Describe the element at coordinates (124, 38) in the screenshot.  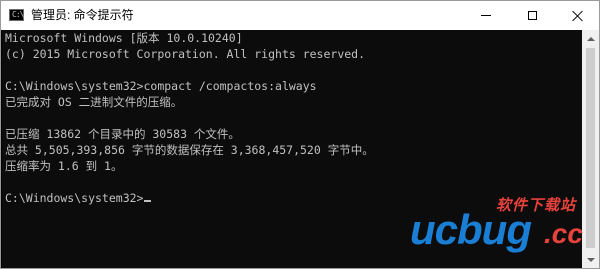
I see `console-line: Microsoft Windows [版本 10.0.10240]` at that location.